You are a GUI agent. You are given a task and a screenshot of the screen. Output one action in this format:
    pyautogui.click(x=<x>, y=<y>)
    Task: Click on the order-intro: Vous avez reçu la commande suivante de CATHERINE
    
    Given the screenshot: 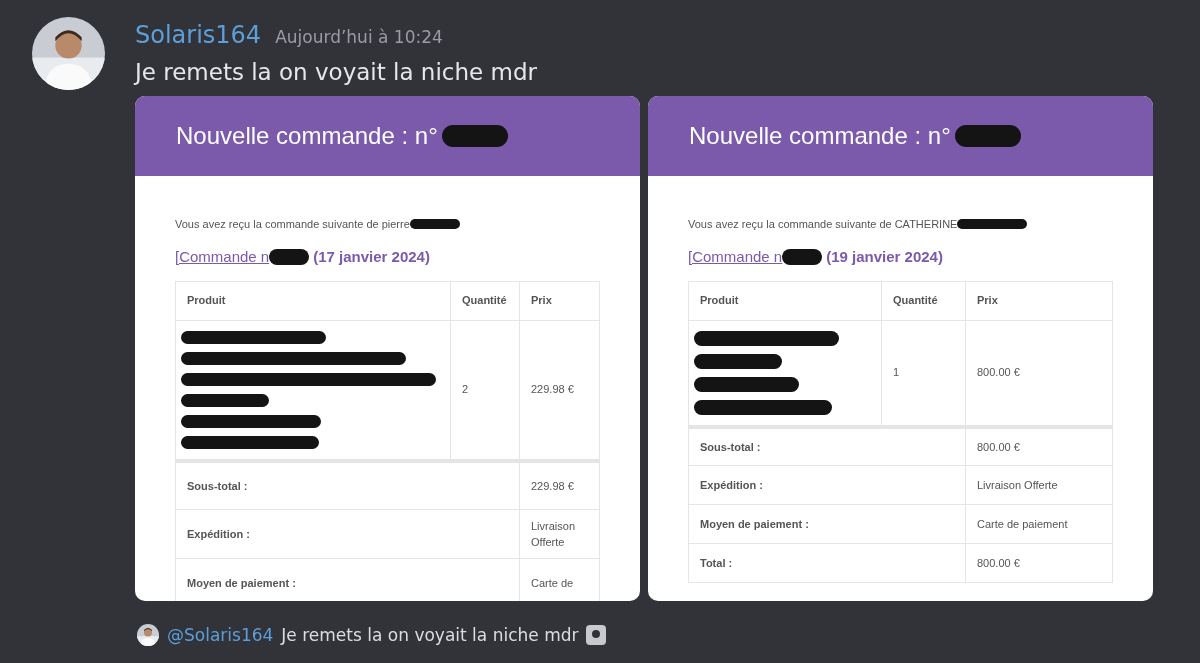 What is the action you would take?
    pyautogui.click(x=823, y=224)
    